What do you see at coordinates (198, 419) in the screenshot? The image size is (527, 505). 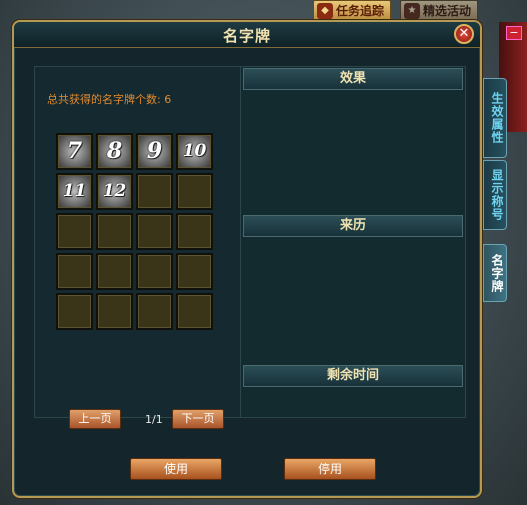 I see `next-page-button: 下一页` at bounding box center [198, 419].